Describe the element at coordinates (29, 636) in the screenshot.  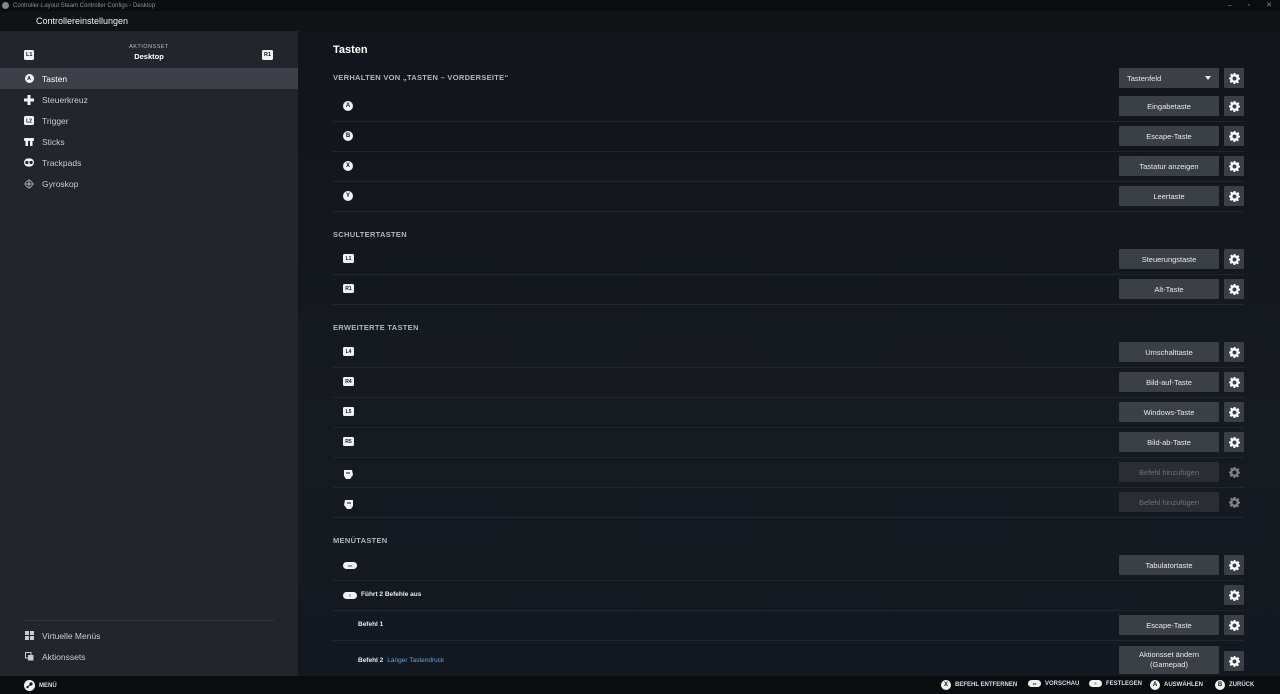
I see `grid-icon` at that location.